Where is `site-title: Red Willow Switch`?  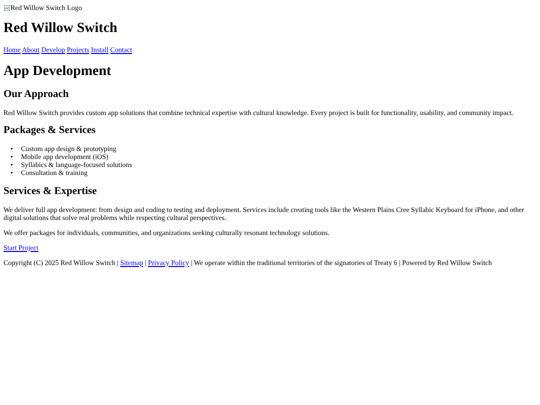 site-title: Red Willow Switch is located at coordinates (61, 28).